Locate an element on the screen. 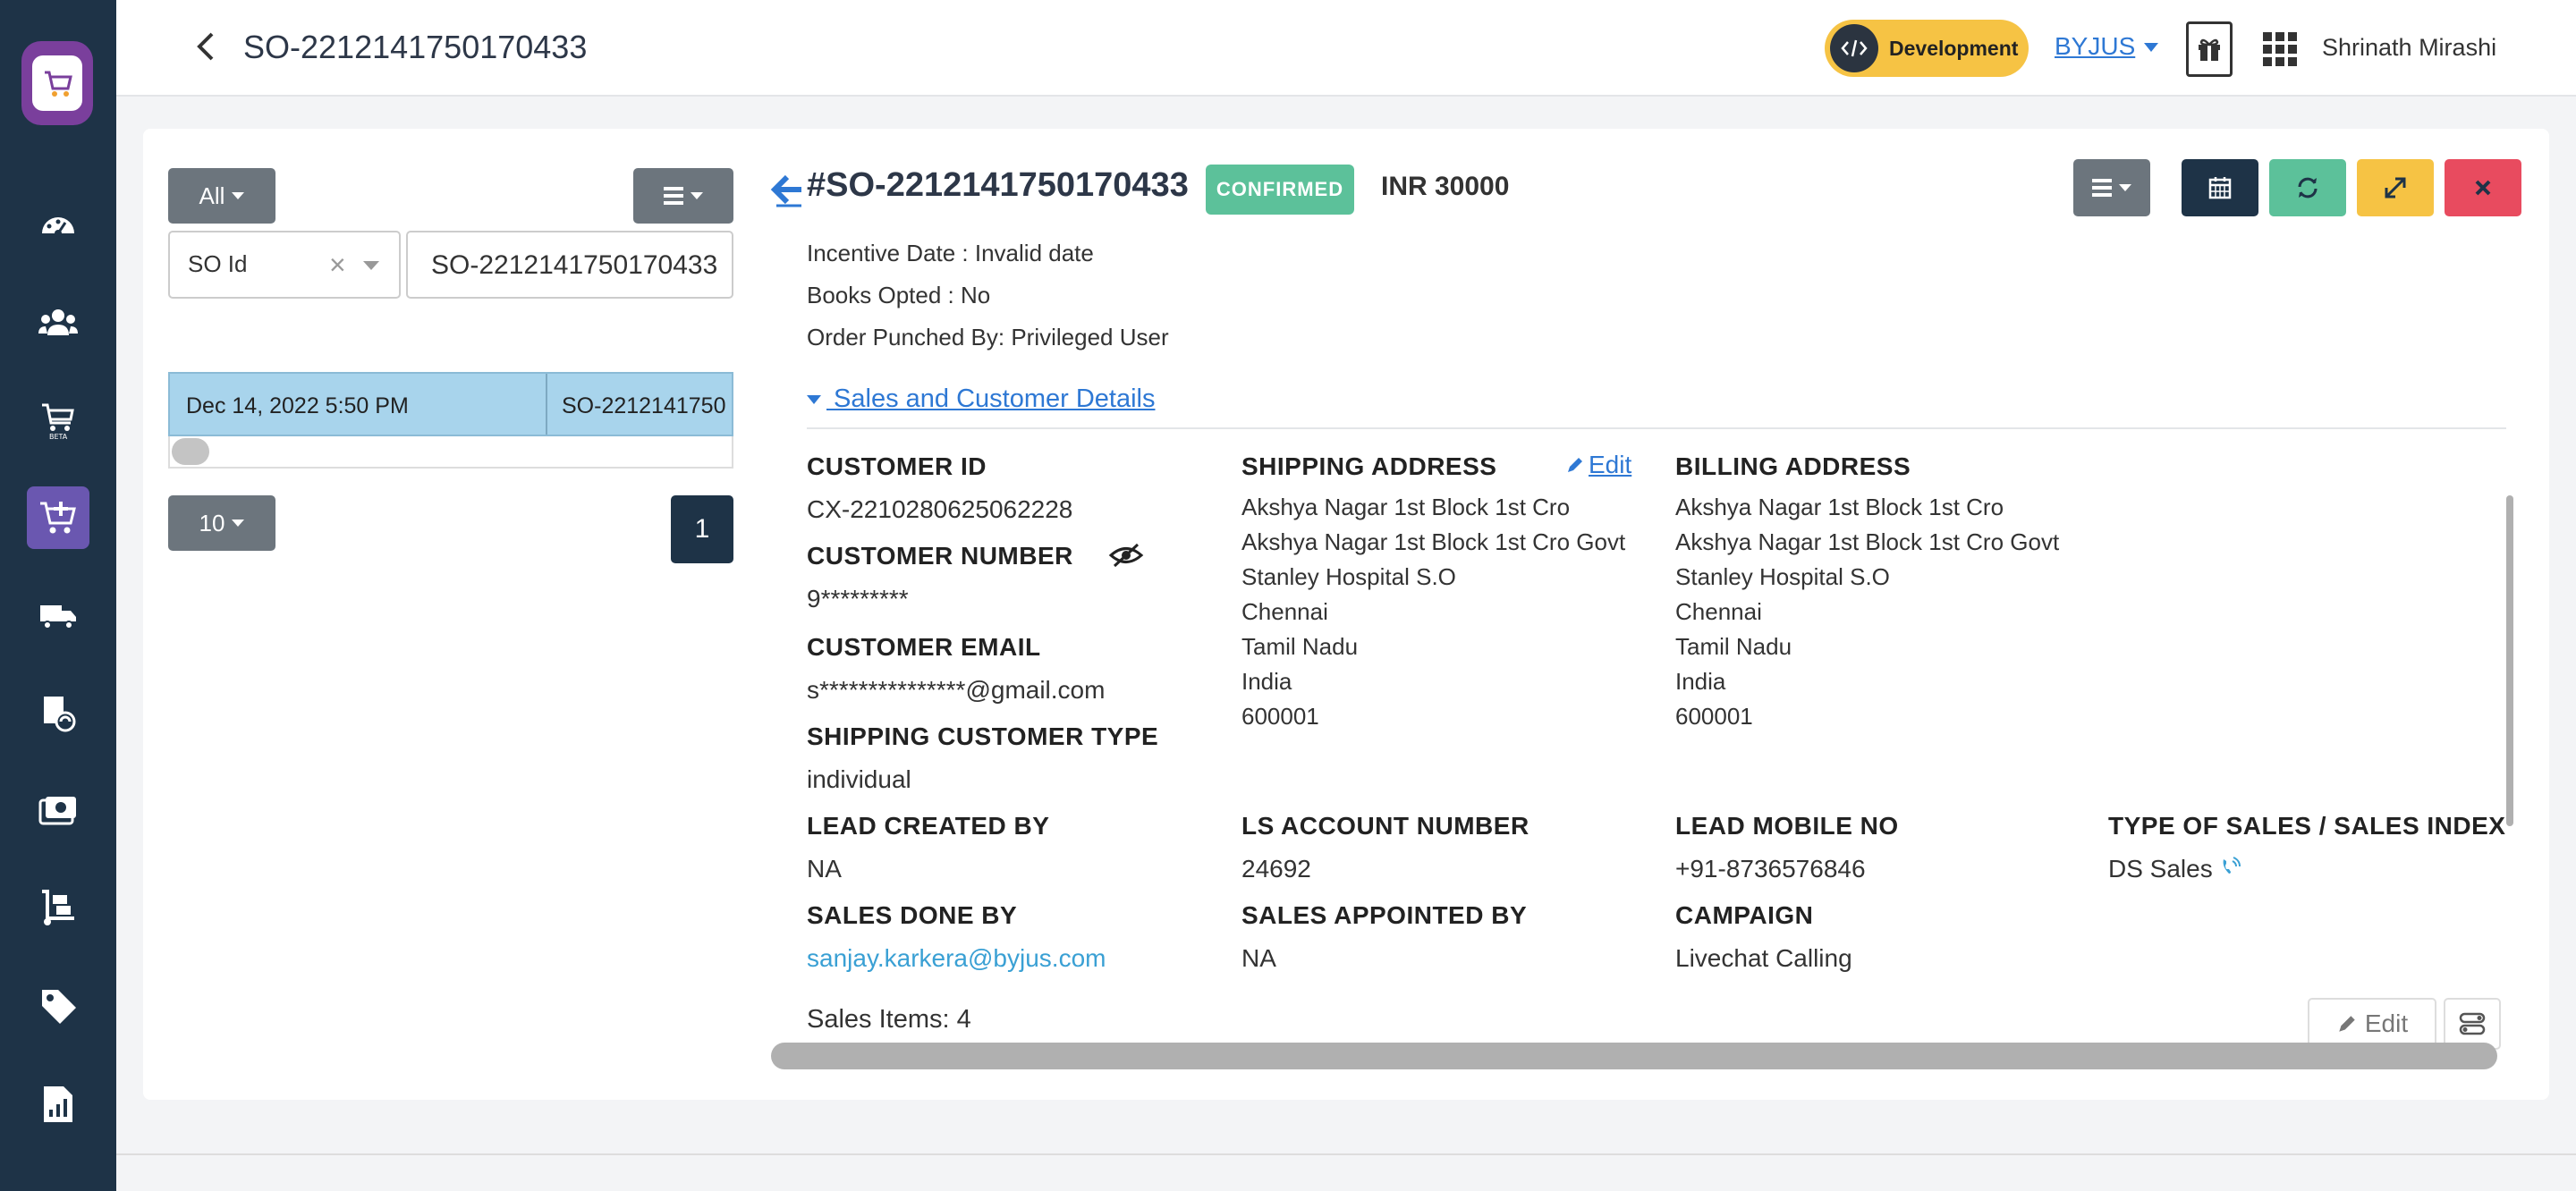 The width and height of the screenshot is (2576, 1191). beta-sales-icon: BETA is located at coordinates (58, 422).